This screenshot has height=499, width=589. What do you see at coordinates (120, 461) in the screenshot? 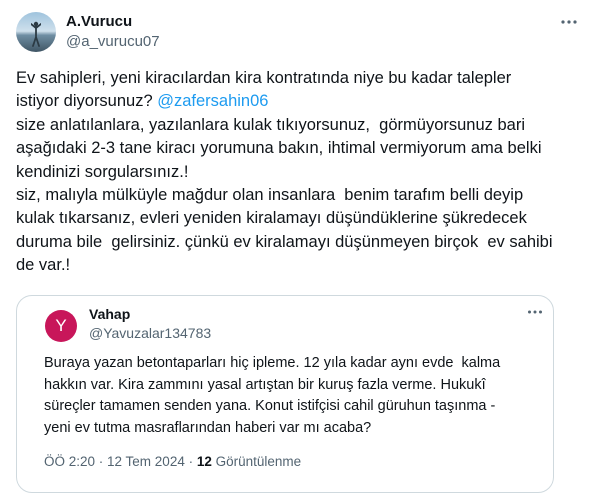
I see `quoted-timestamp: ÖÖ 2:20 · 12 Tem 2024 ·` at bounding box center [120, 461].